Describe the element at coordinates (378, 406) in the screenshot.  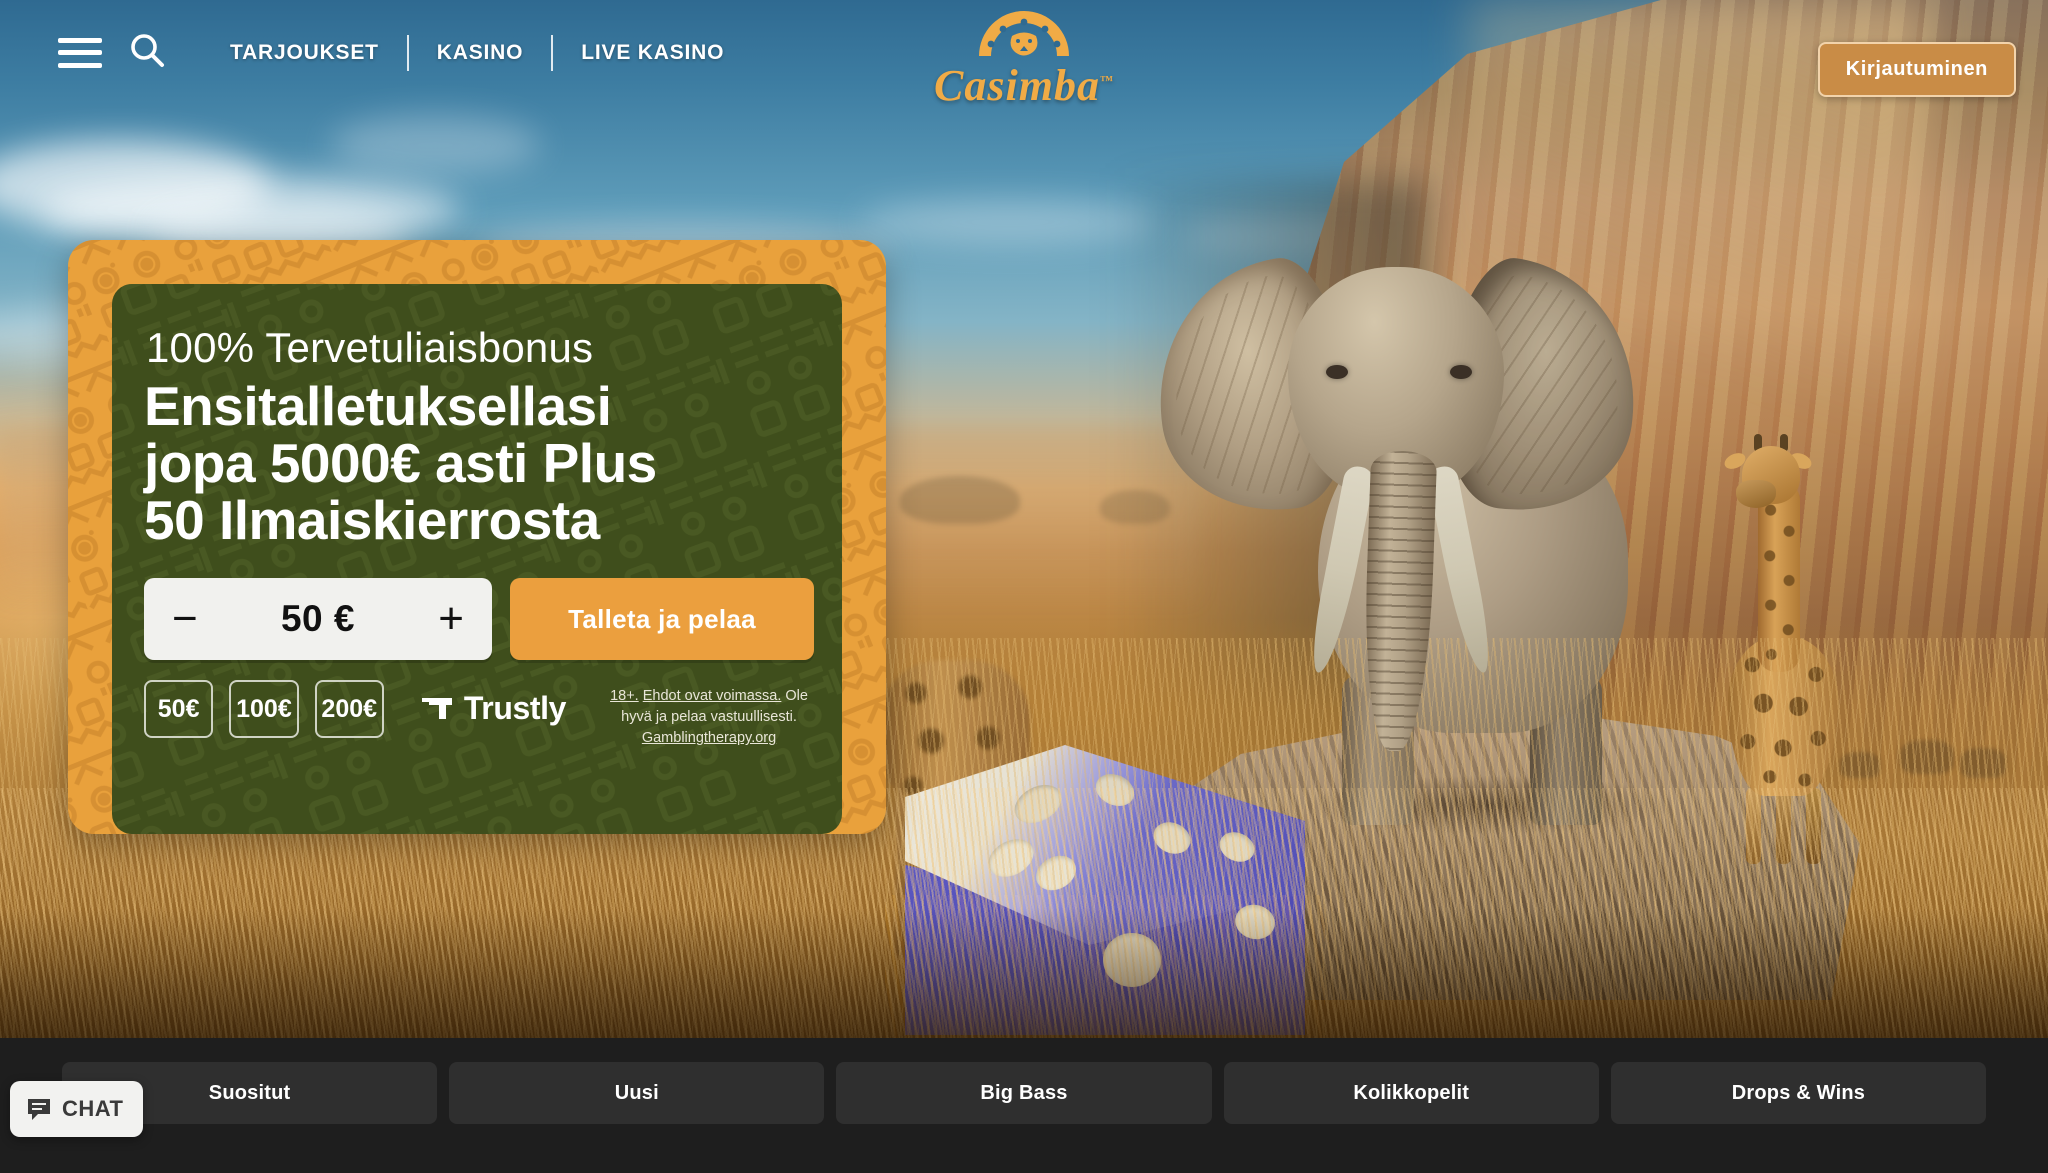
I see `promo-title-line-1: Ensitalletuksellasi` at that location.